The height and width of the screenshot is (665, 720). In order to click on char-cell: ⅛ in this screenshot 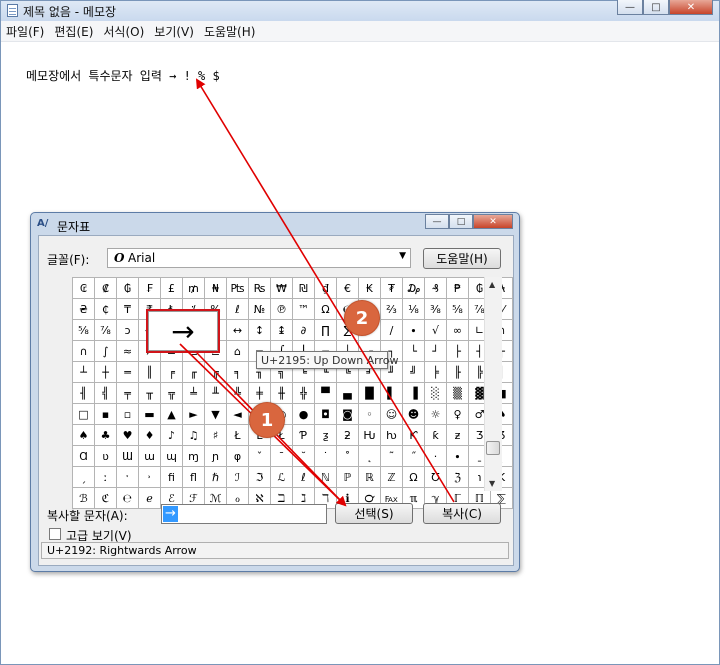, I will do `click(413, 309)`.